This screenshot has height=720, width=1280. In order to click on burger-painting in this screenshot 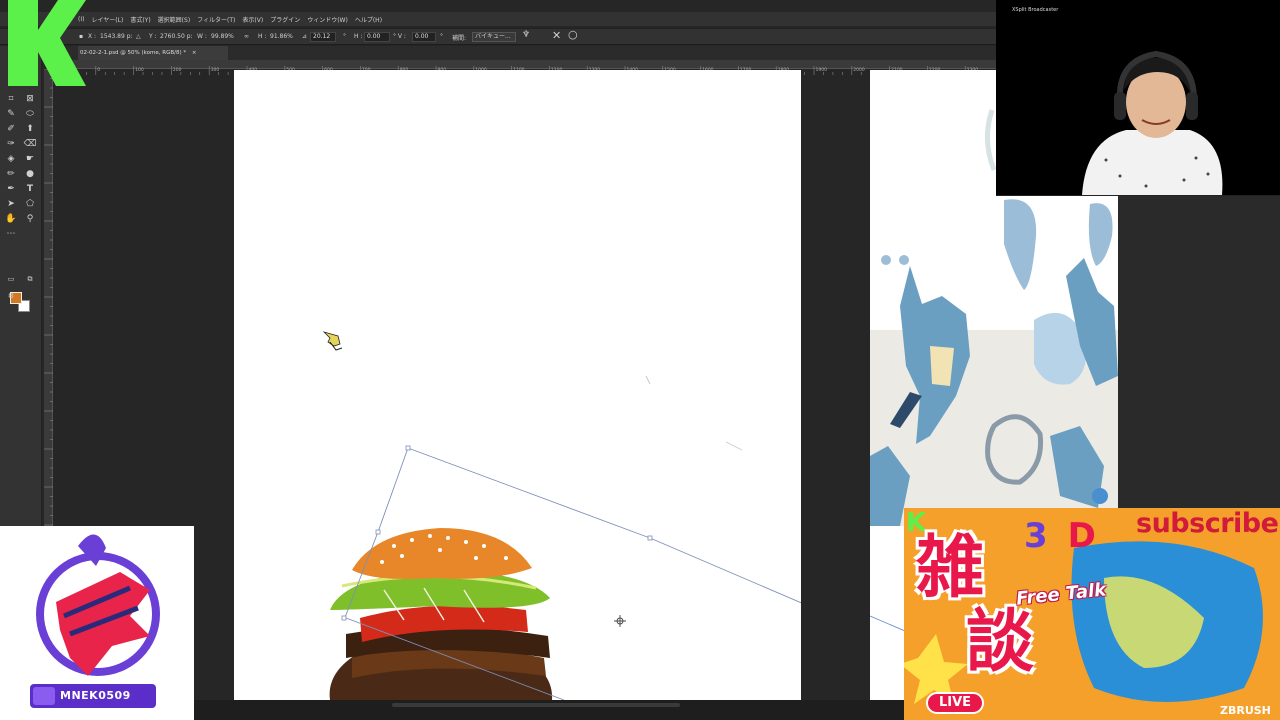, I will do `click(441, 614)`.